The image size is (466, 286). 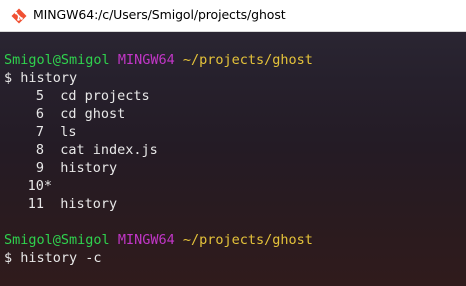 What do you see at coordinates (41, 78) in the screenshot?
I see `command-line: $ history` at bounding box center [41, 78].